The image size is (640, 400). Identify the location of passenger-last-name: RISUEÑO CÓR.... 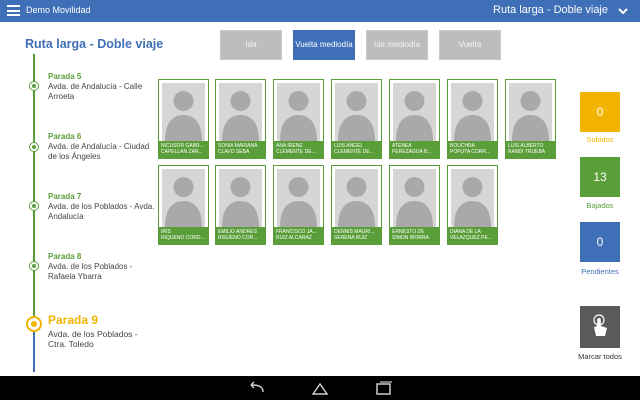
(238, 238).